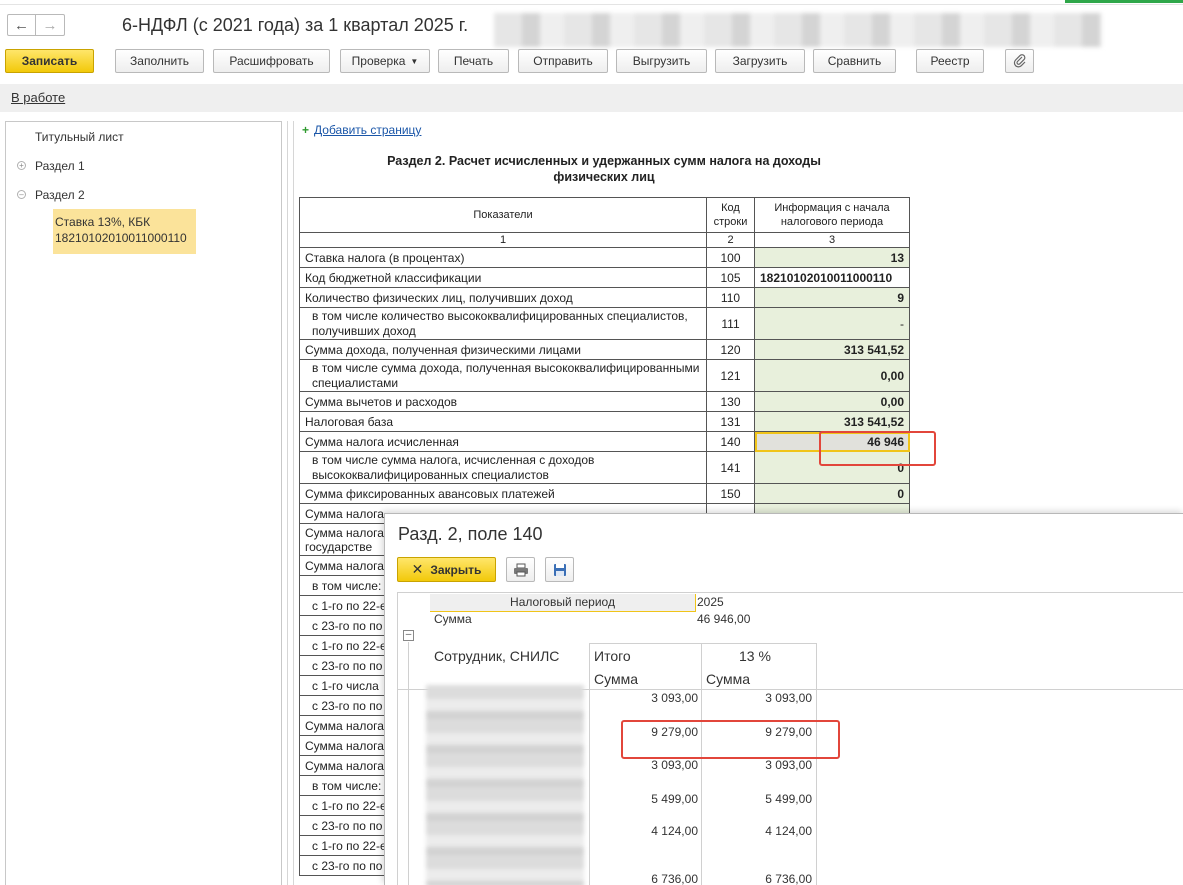  Describe the element at coordinates (616, 679) in the screenshot. I see `col-total-sub-header: Сумма` at that location.